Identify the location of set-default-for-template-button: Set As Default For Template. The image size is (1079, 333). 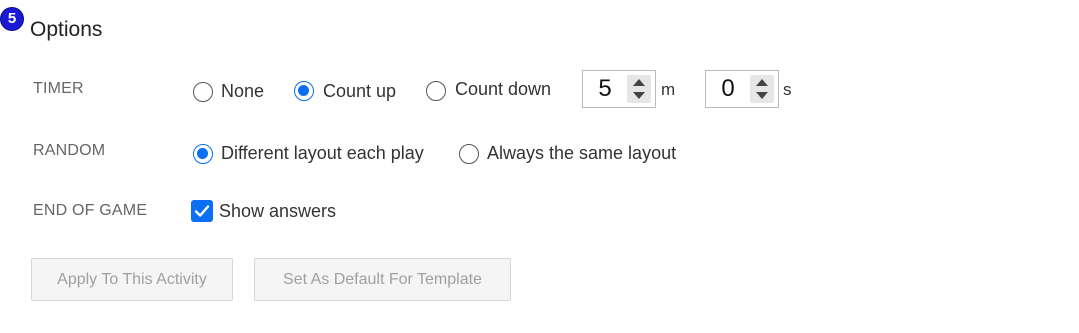
(382, 279).